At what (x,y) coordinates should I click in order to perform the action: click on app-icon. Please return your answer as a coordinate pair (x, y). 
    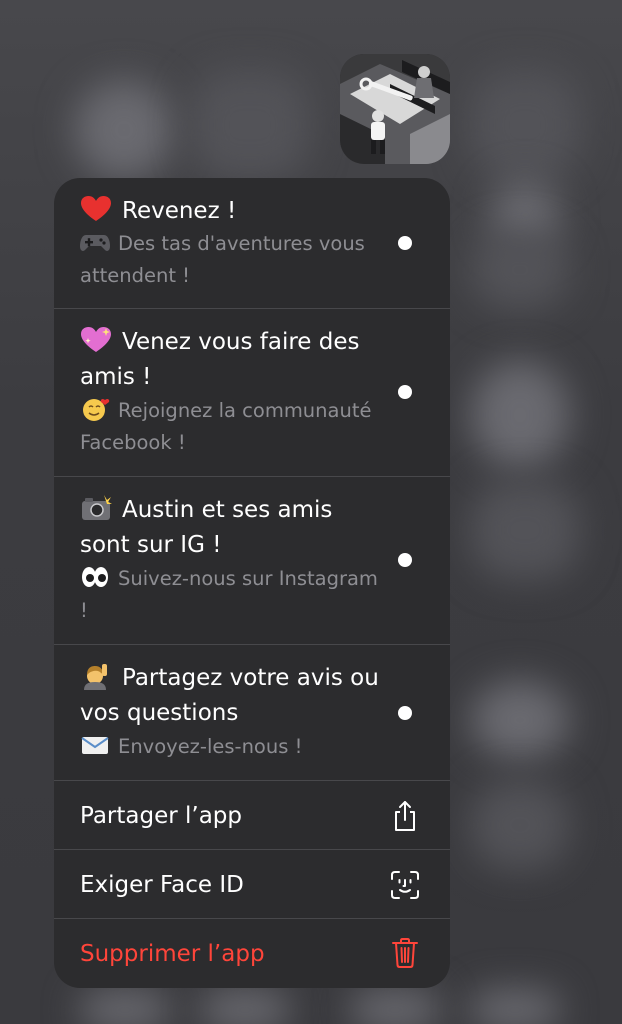
    Looking at the image, I should click on (395, 109).